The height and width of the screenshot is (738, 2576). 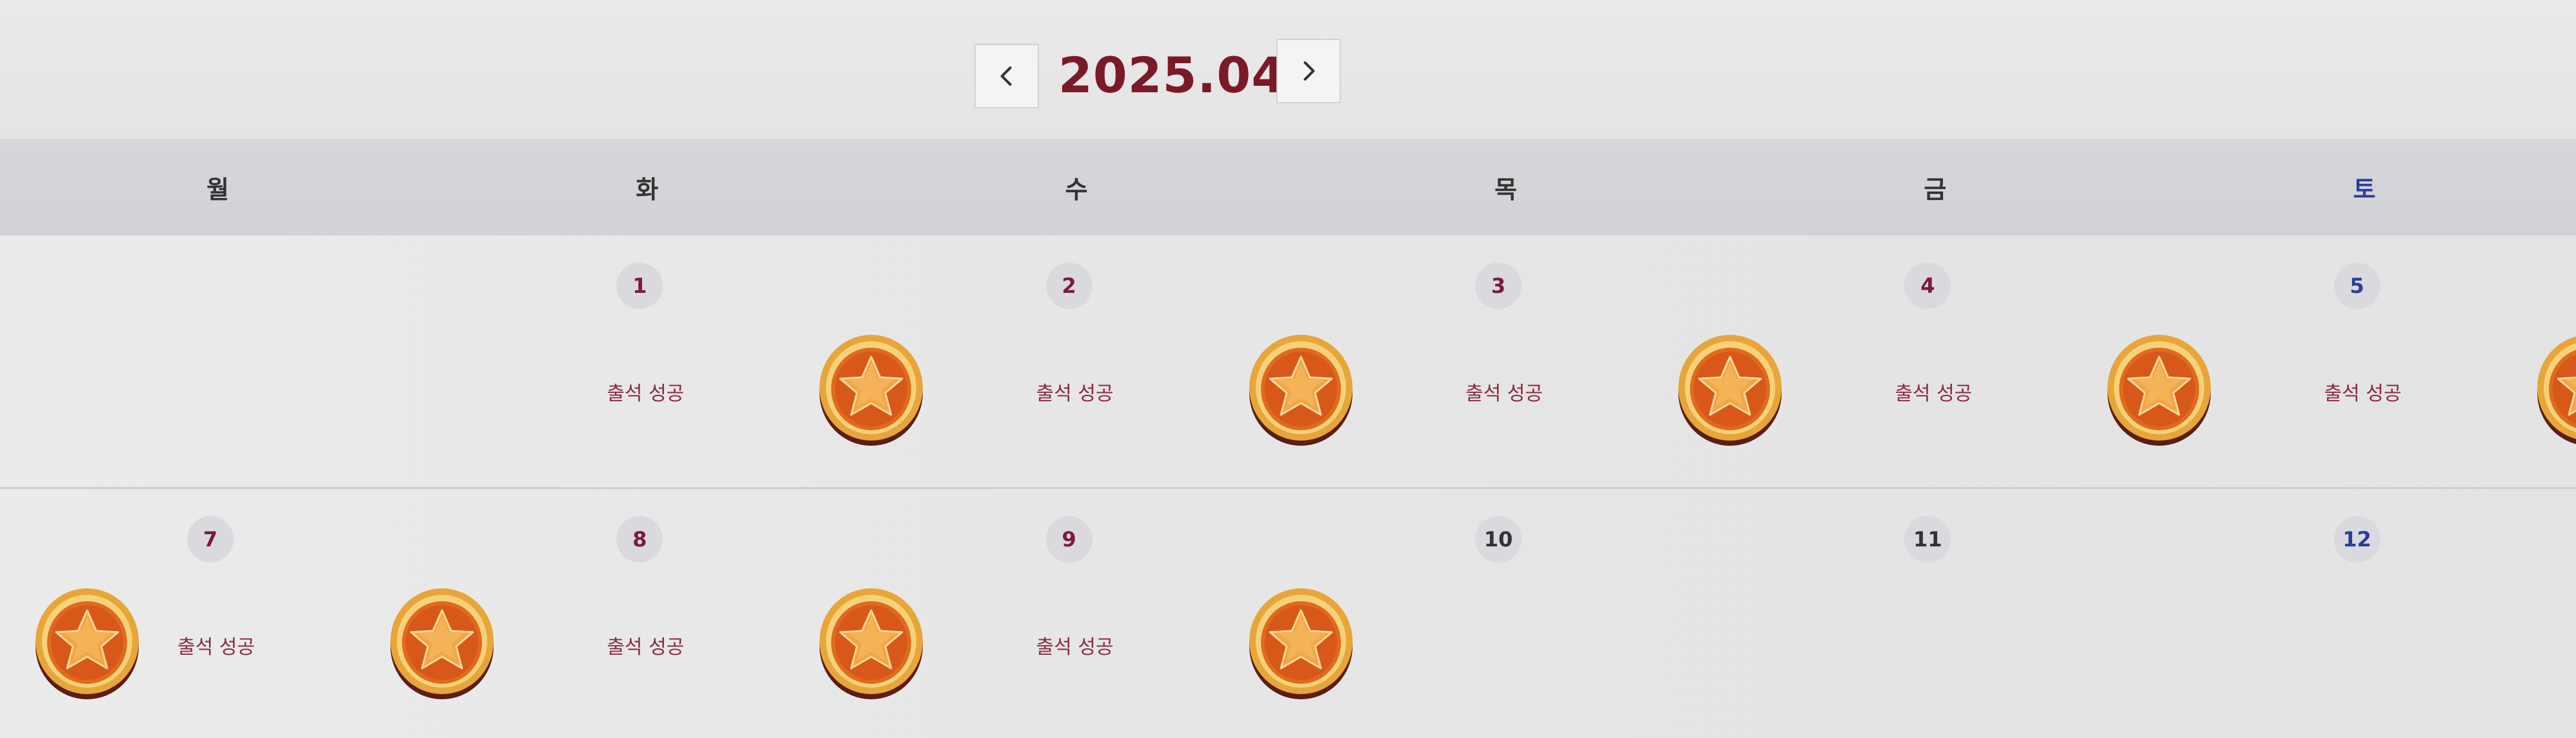 I want to click on weekday-mon: 월, so click(x=217, y=189).